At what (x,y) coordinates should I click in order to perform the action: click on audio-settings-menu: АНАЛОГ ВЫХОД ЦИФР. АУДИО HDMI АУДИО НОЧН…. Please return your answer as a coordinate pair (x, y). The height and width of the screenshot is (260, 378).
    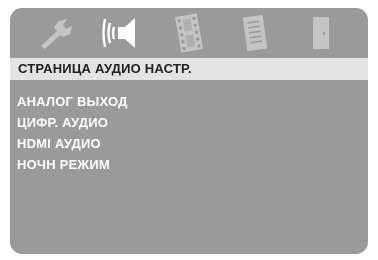
    Looking at the image, I should click on (72, 133).